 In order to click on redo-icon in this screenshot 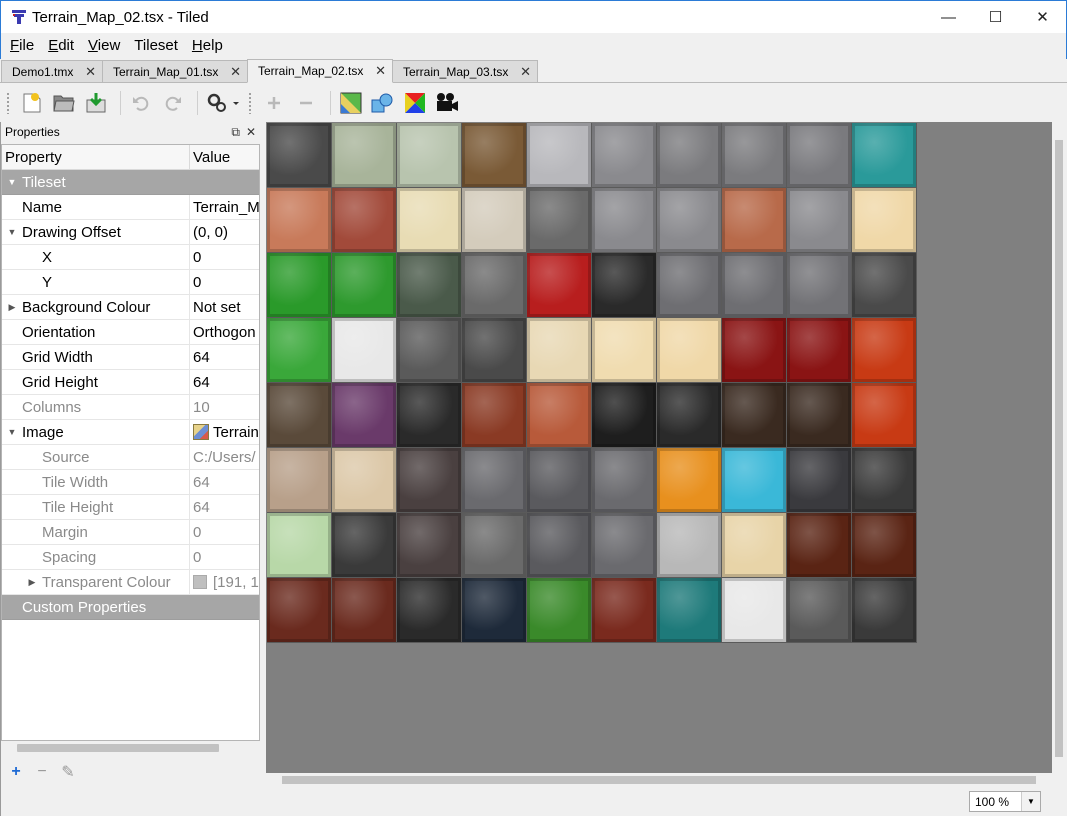, I will do `click(173, 103)`.